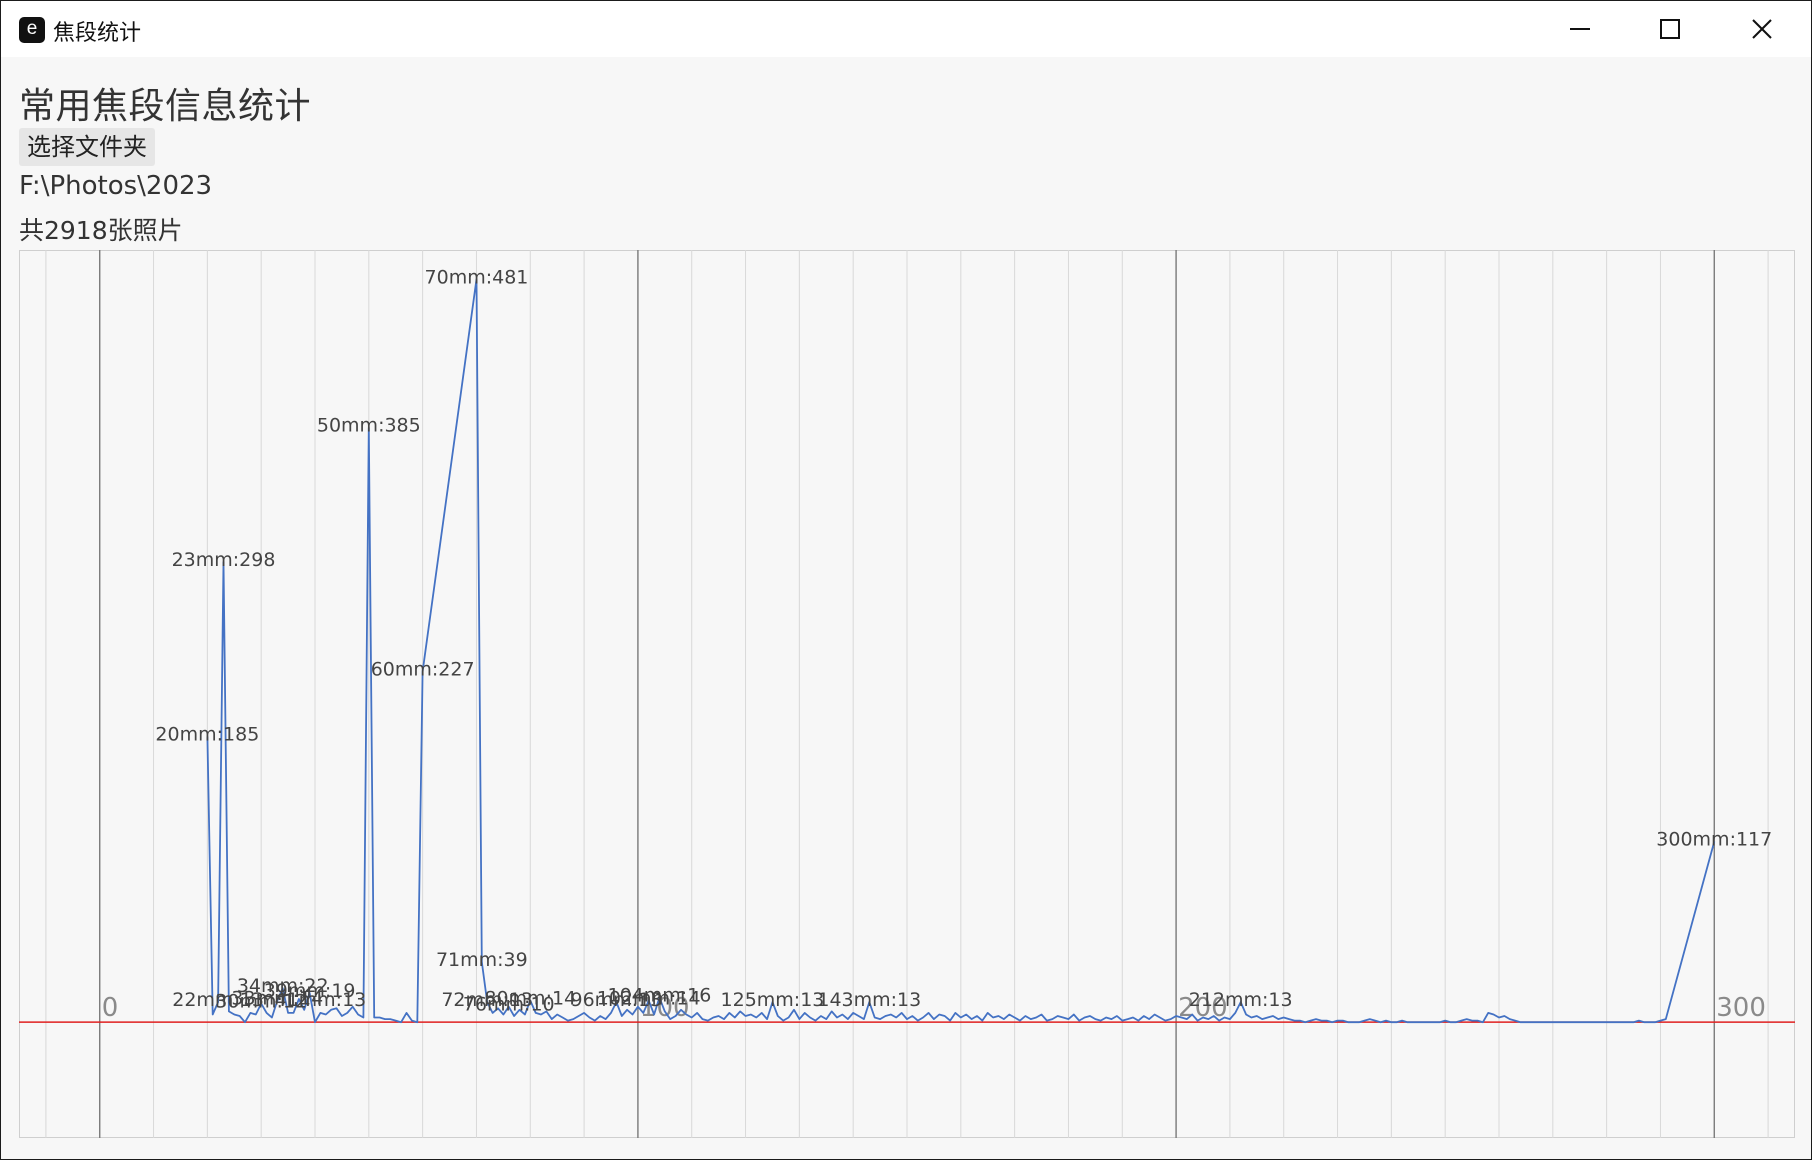 Image resolution: width=1812 pixels, height=1160 pixels. I want to click on point-label: 143mm:13, so click(869, 1000).